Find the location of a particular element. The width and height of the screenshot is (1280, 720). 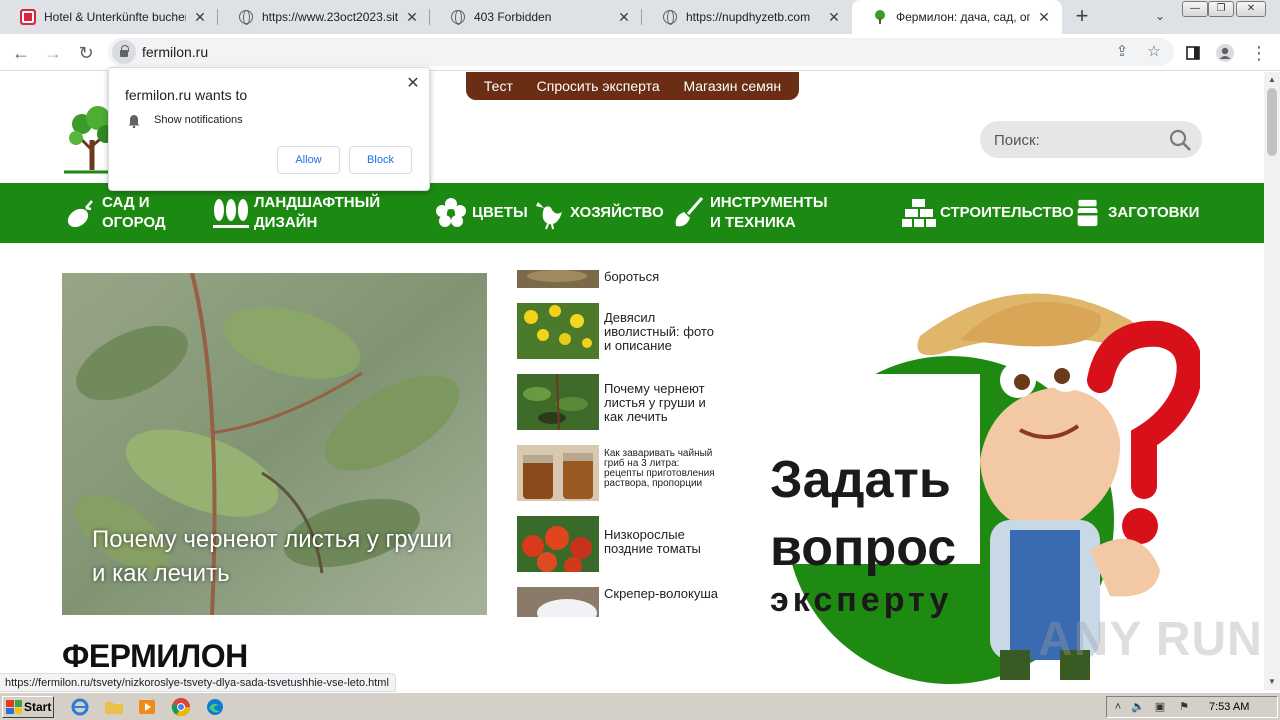

top-nav-test: Тест is located at coordinates (498, 86).